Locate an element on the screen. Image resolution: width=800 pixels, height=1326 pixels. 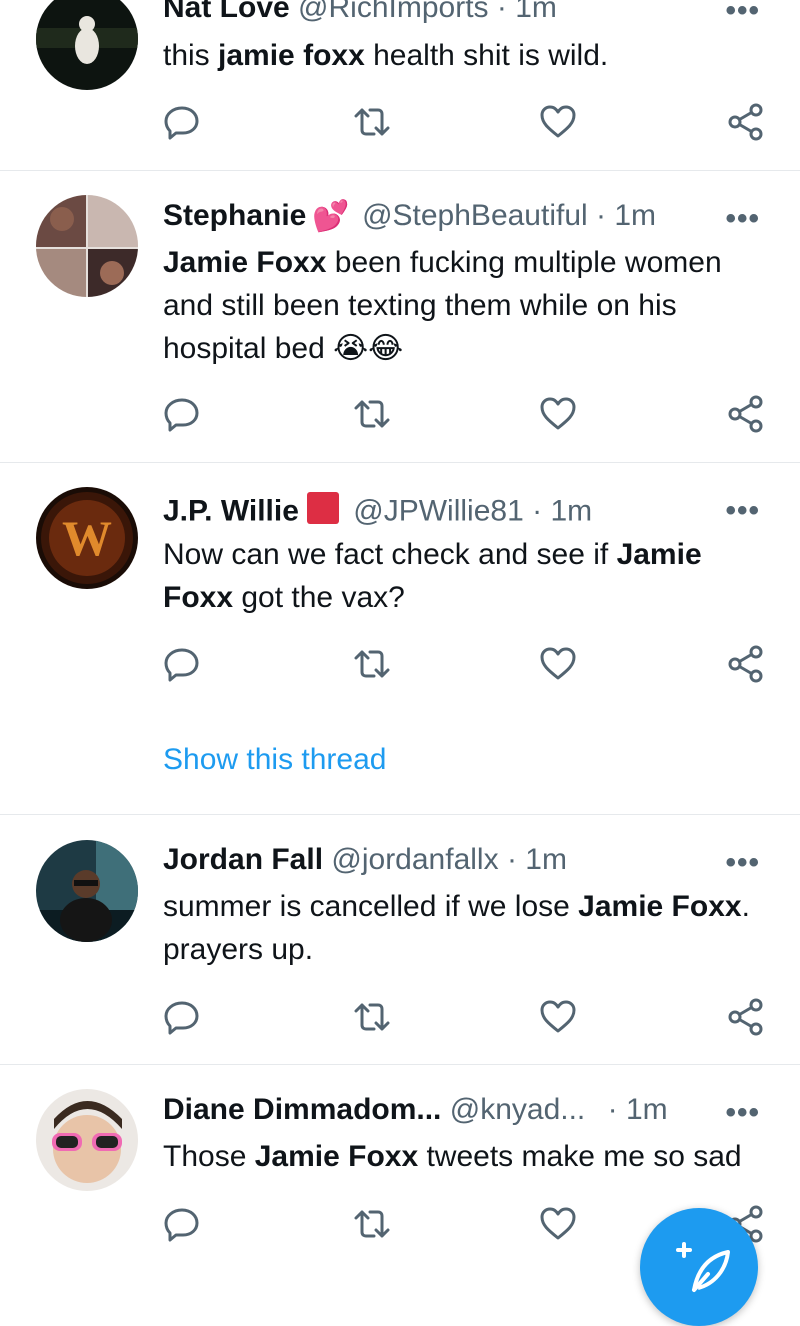
name-emoji-badge: 💕 is located at coordinates (331, 217).